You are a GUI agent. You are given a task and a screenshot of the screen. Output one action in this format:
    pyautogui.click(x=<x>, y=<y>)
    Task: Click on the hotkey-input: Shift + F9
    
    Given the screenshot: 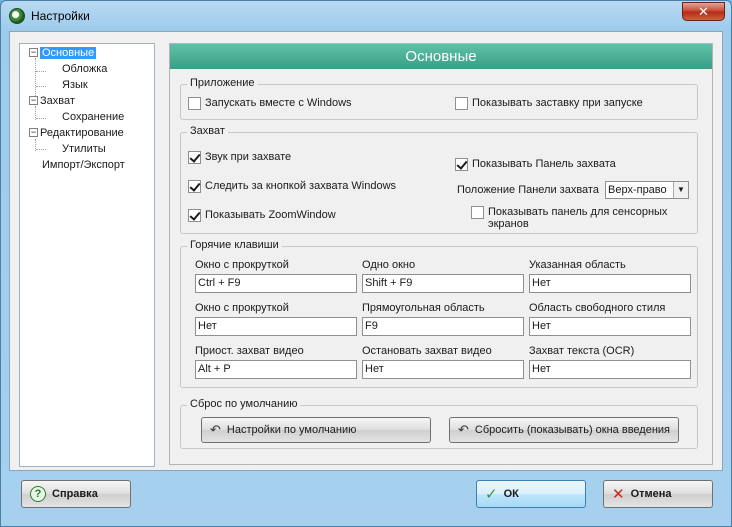 What is the action you would take?
    pyautogui.click(x=443, y=283)
    